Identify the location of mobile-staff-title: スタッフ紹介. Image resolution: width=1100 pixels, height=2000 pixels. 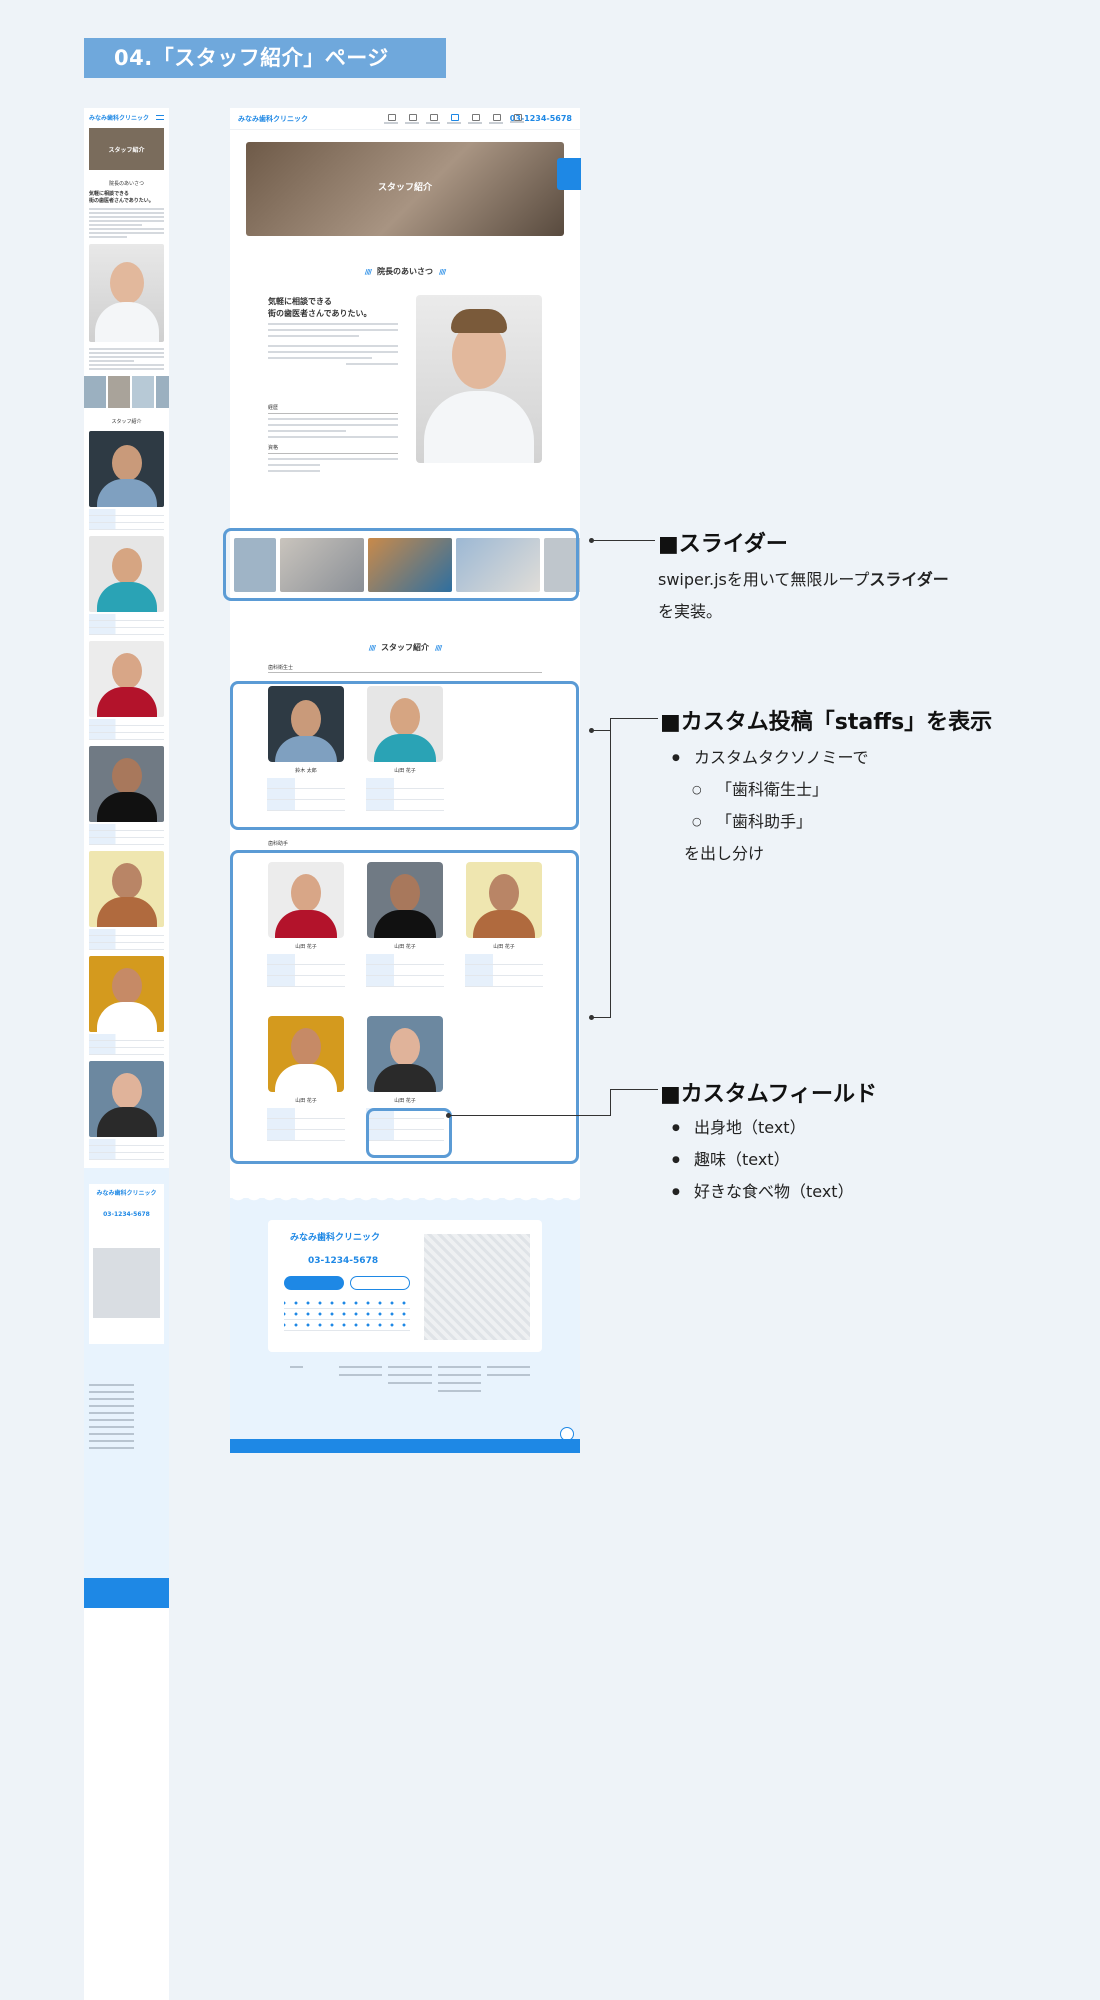
(126, 422).